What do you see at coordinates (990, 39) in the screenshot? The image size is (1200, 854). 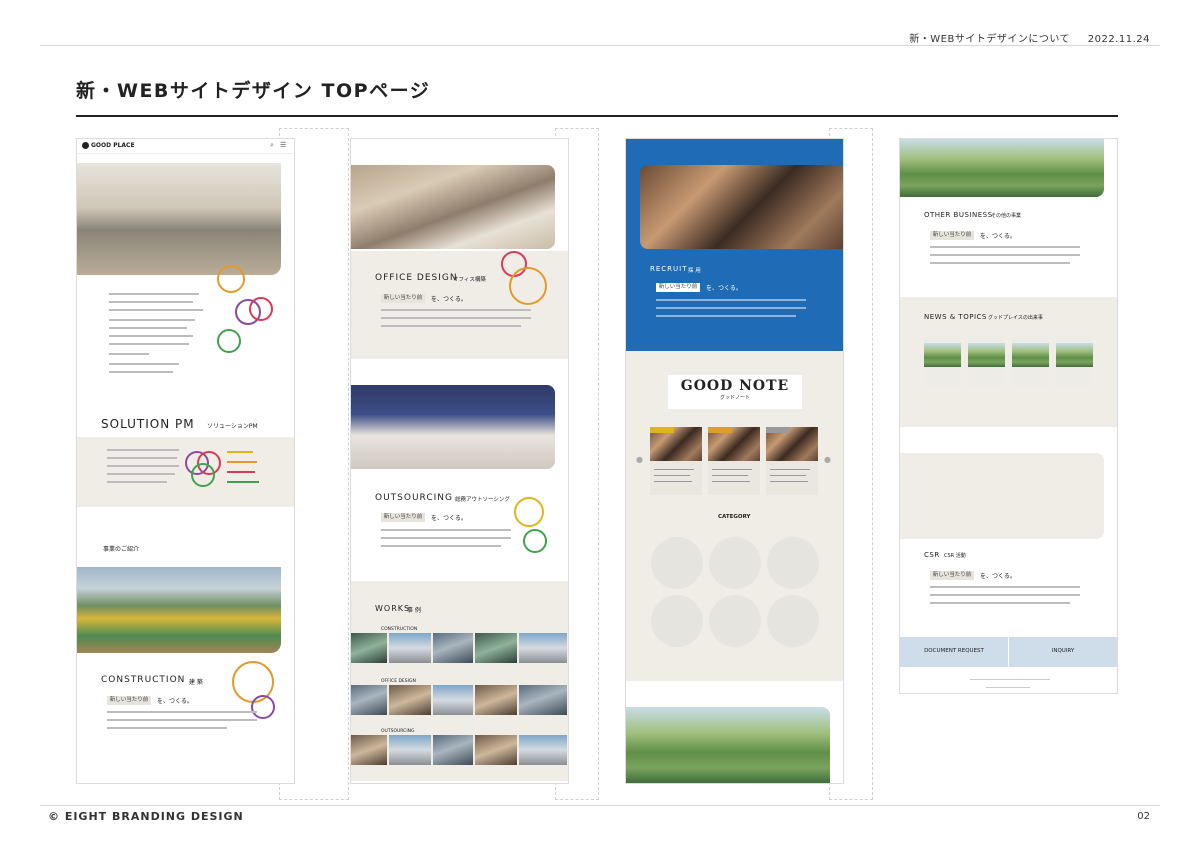 I see `document-title: 新・WEBサイトデザインについて` at bounding box center [990, 39].